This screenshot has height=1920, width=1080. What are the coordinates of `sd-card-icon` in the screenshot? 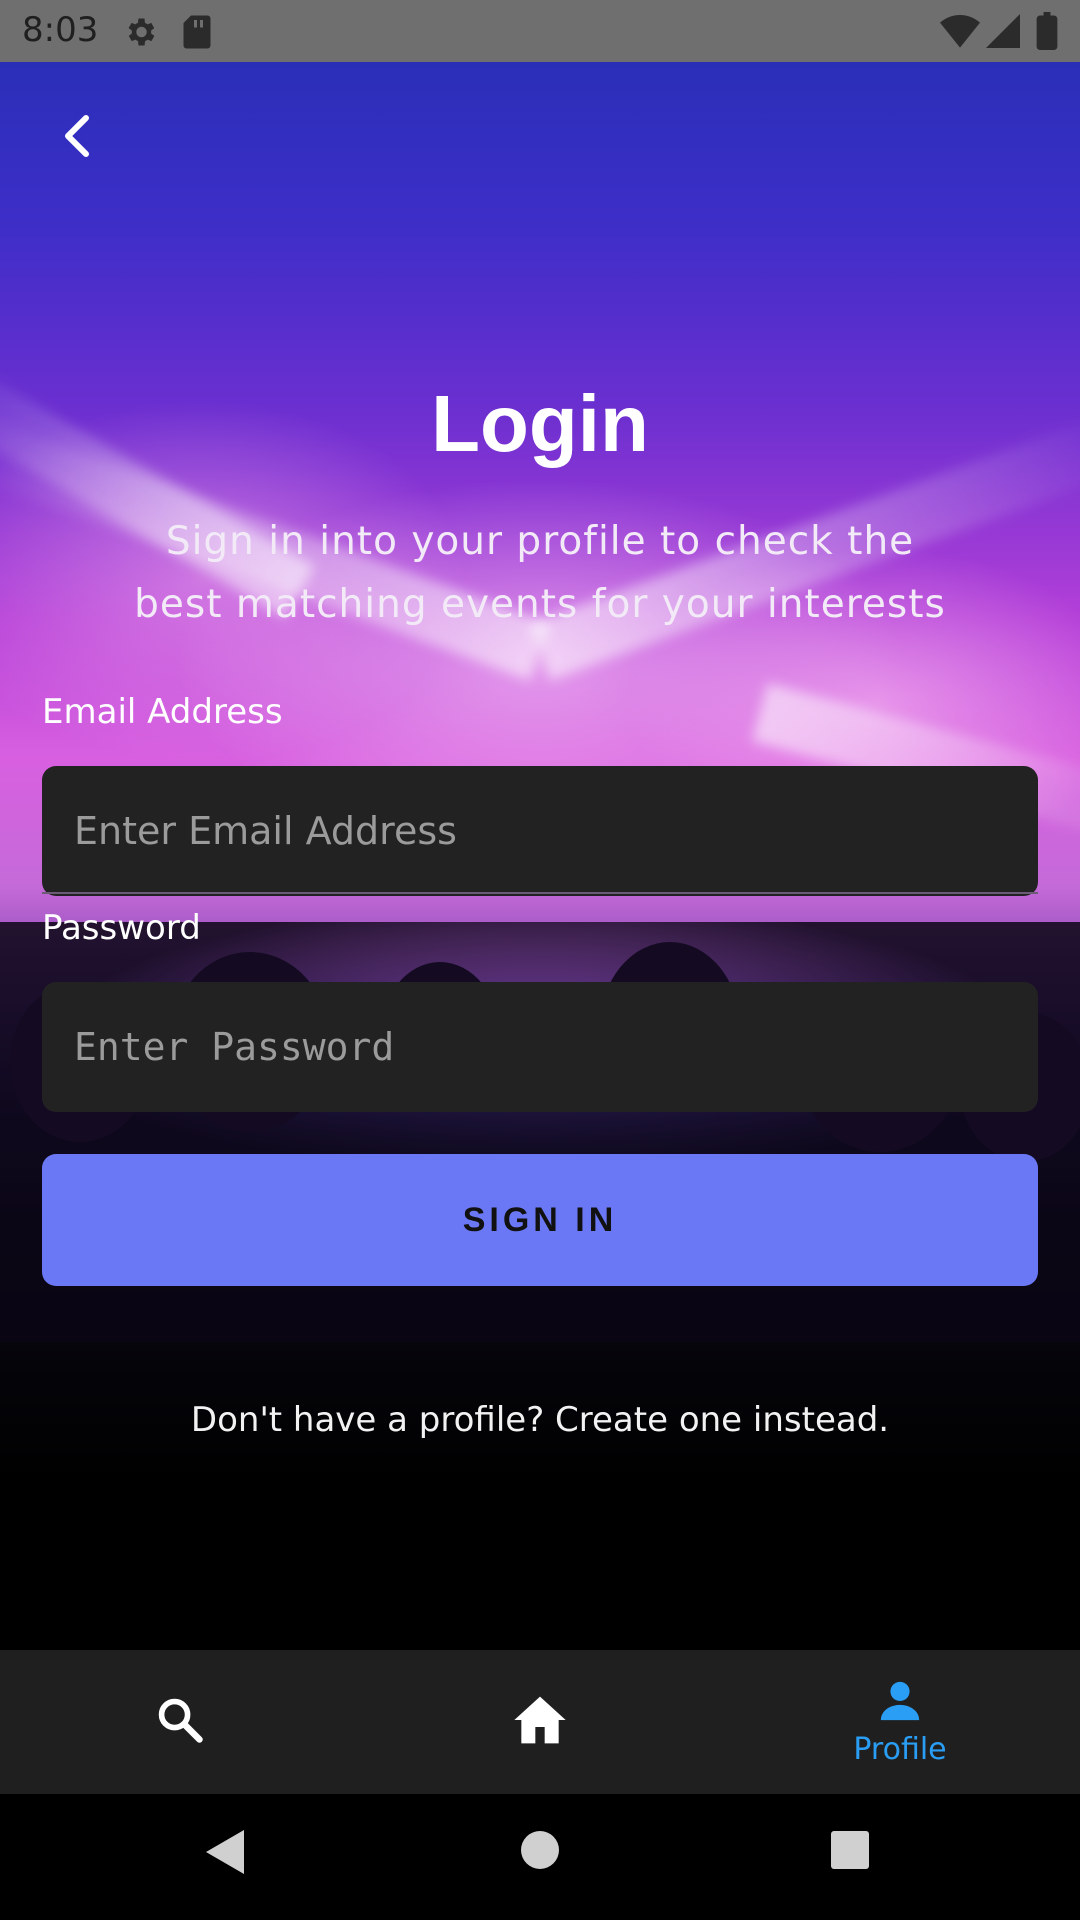 It's located at (197, 34).